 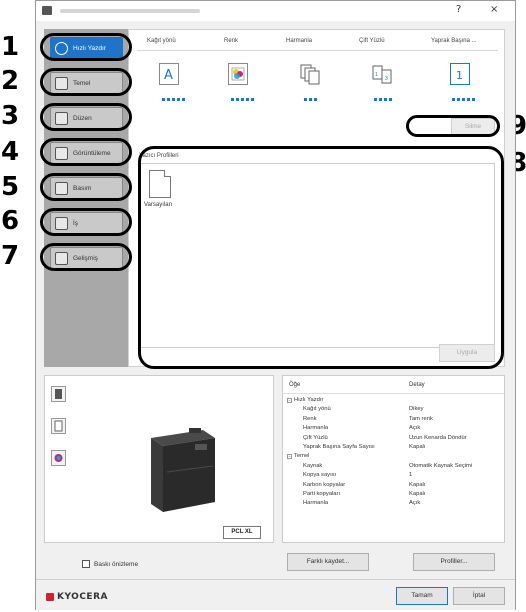 I want to click on print-preview-checkbox, so click(x=86, y=564).